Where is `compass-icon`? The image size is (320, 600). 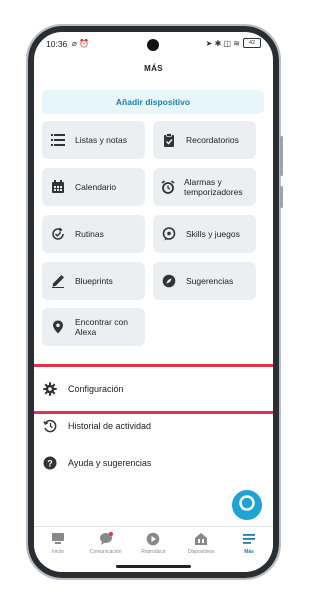
compass-icon is located at coordinates (169, 281).